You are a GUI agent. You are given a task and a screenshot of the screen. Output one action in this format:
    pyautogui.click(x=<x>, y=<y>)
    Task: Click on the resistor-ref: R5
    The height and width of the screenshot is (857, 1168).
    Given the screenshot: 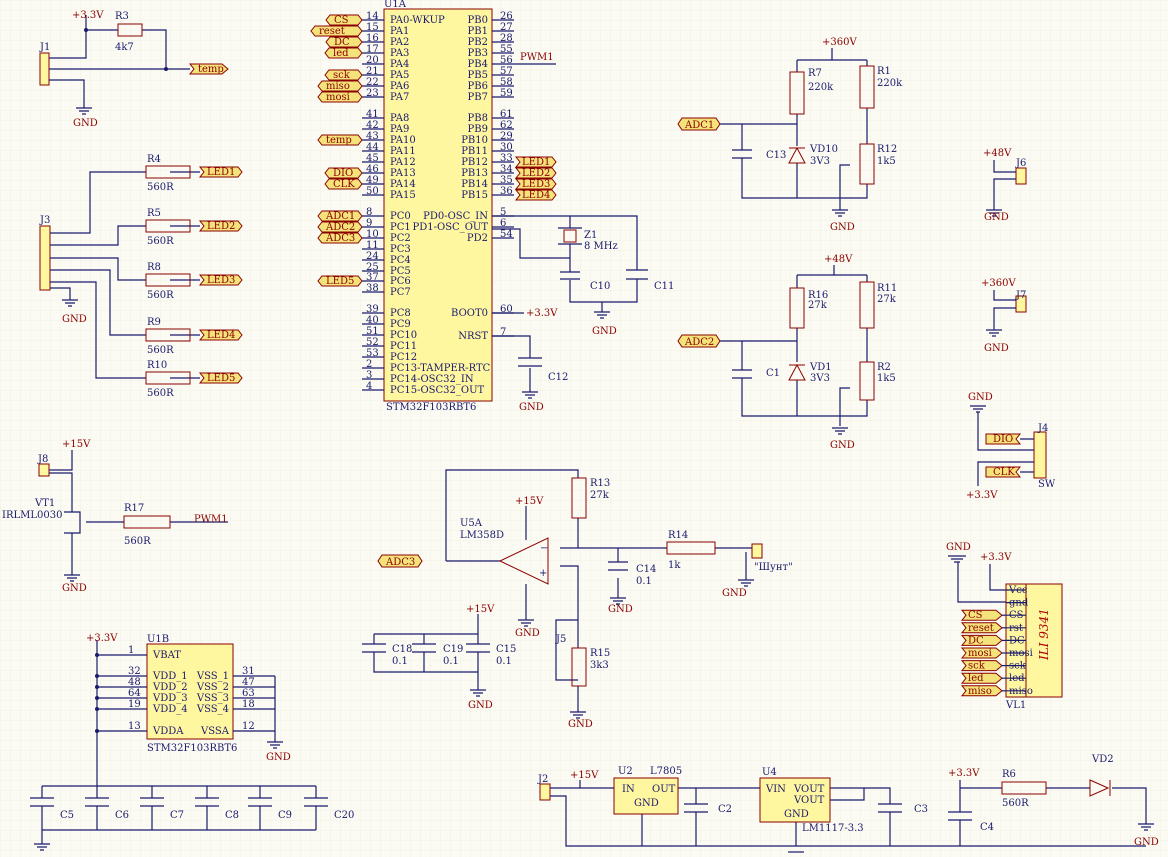 What is the action you would take?
    pyautogui.click(x=154, y=213)
    